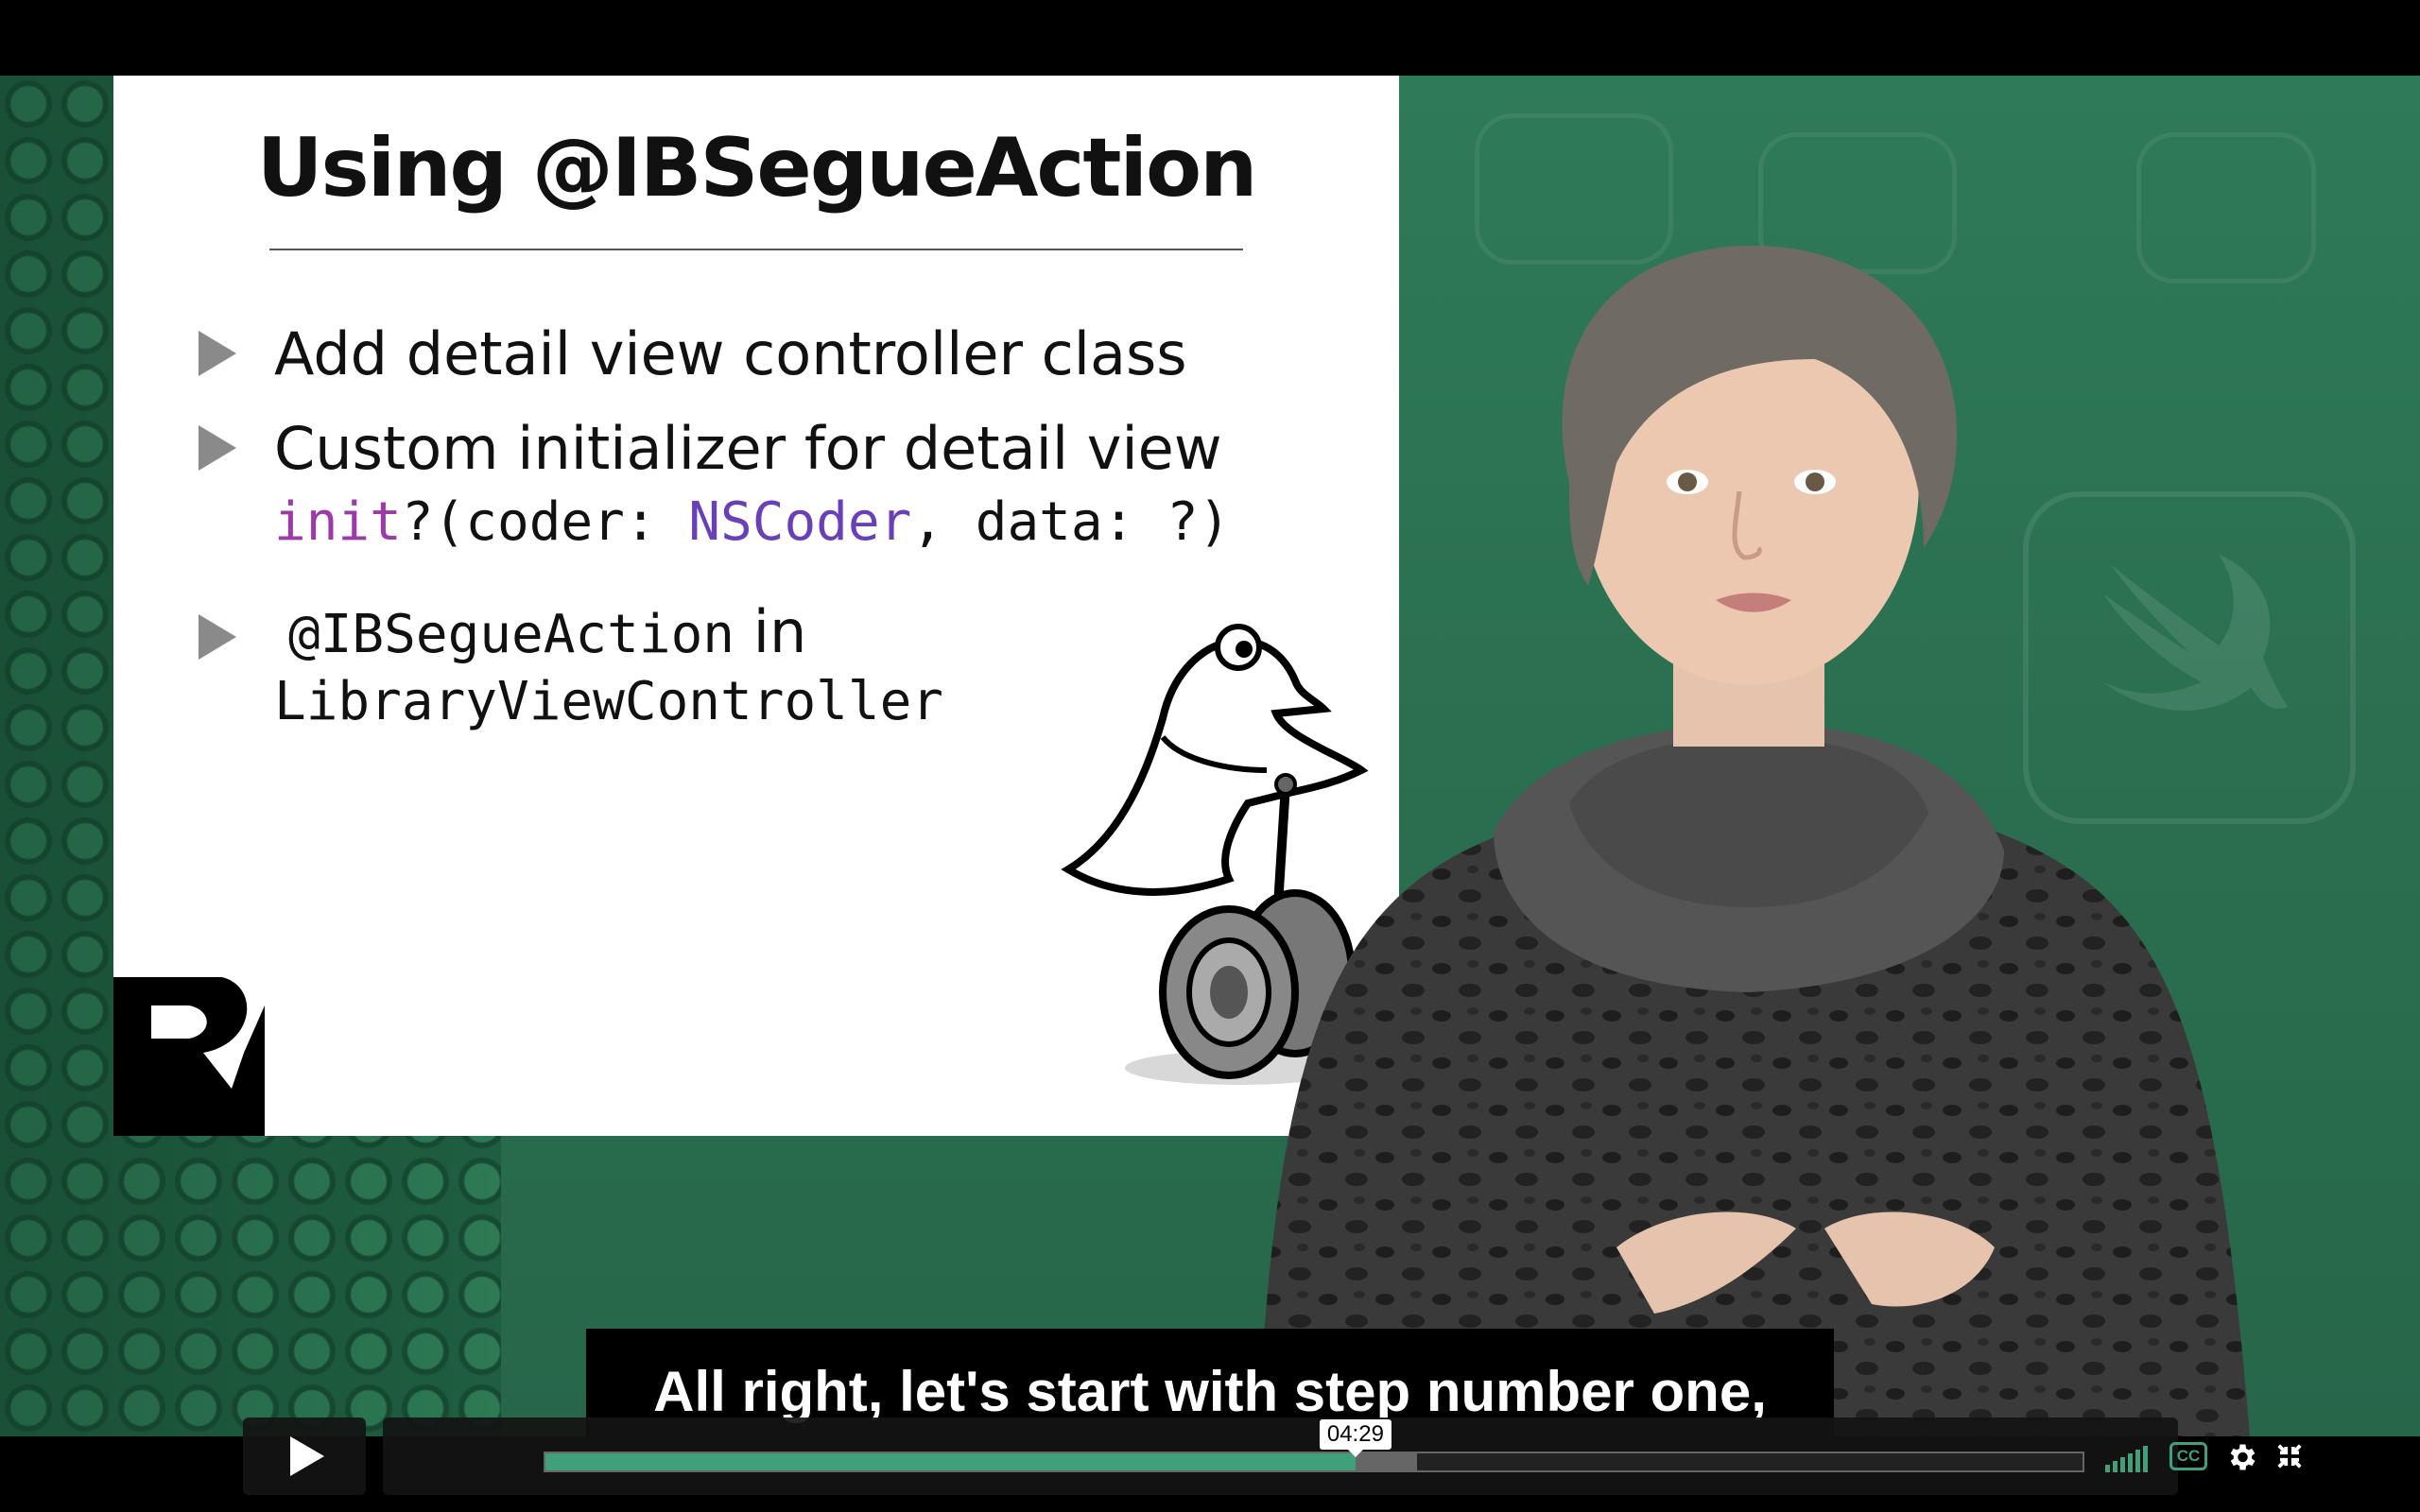 This screenshot has width=2420, height=1512. Describe the element at coordinates (512, 634) in the screenshot. I see `bullet-3-code: @IBSegueAction` at that location.